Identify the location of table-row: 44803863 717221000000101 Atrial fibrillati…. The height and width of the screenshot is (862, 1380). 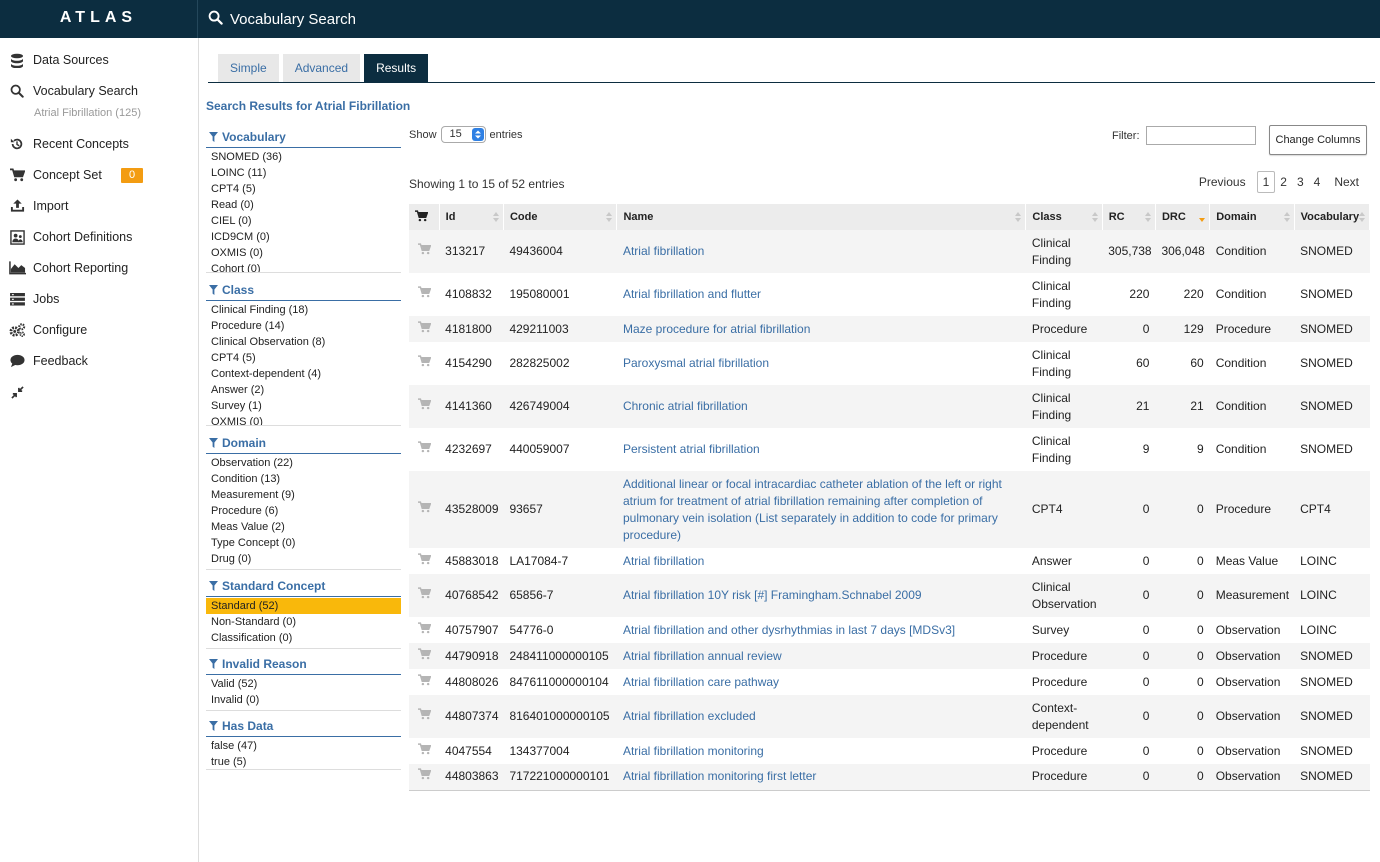
(889, 777).